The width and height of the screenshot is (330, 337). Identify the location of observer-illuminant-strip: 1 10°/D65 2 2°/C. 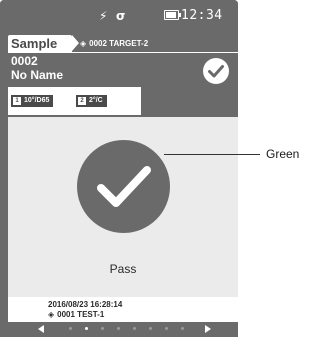
(123, 101).